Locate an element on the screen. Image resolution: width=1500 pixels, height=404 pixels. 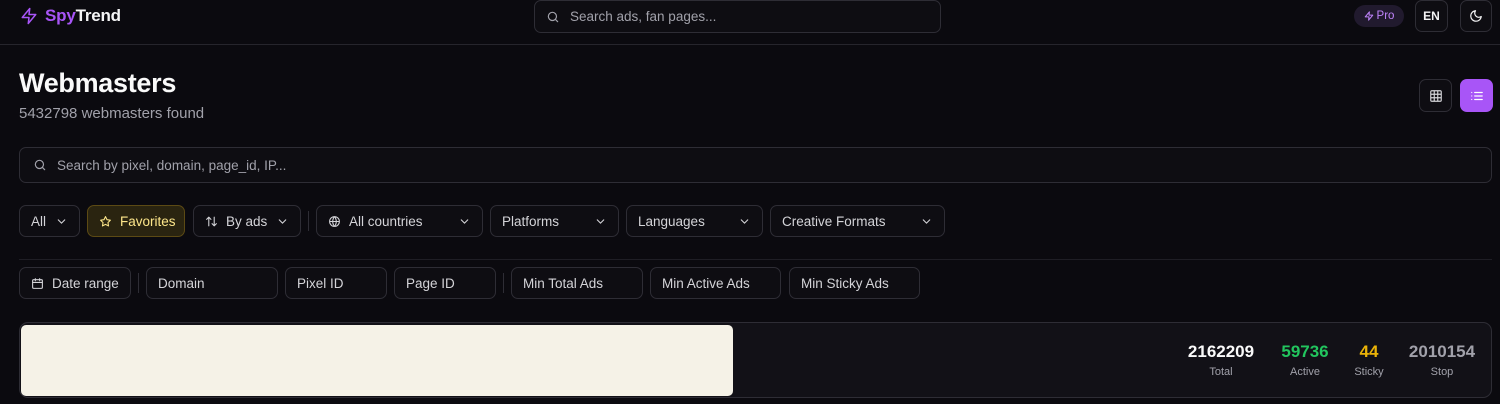
platforms-dropdown: Platforms is located at coordinates (554, 221).